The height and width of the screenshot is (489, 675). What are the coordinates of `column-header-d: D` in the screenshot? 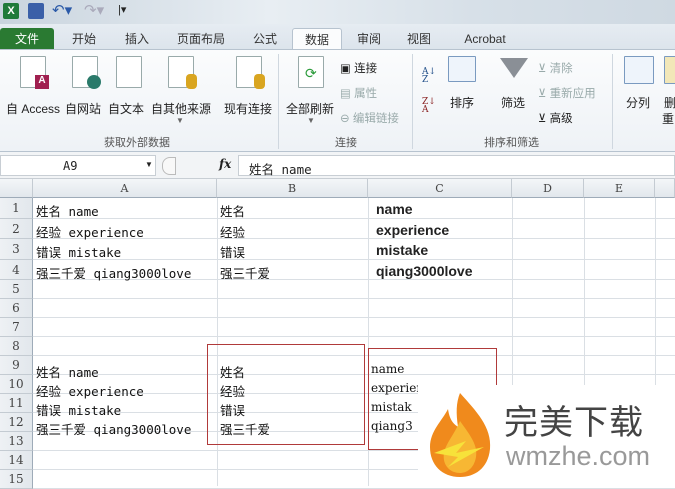 It's located at (548, 188).